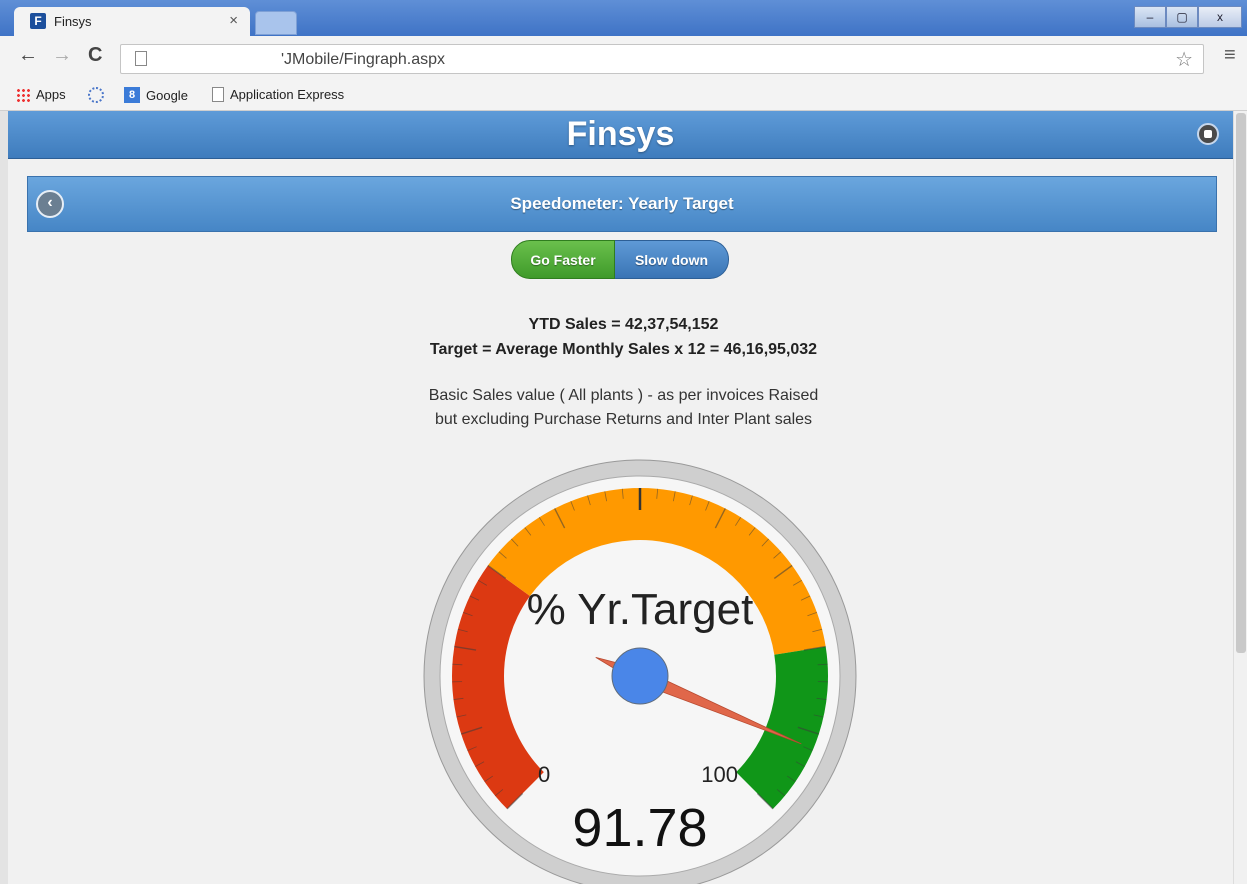  Describe the element at coordinates (1230, 55) in the screenshot. I see `menu-icon: ≡` at that location.